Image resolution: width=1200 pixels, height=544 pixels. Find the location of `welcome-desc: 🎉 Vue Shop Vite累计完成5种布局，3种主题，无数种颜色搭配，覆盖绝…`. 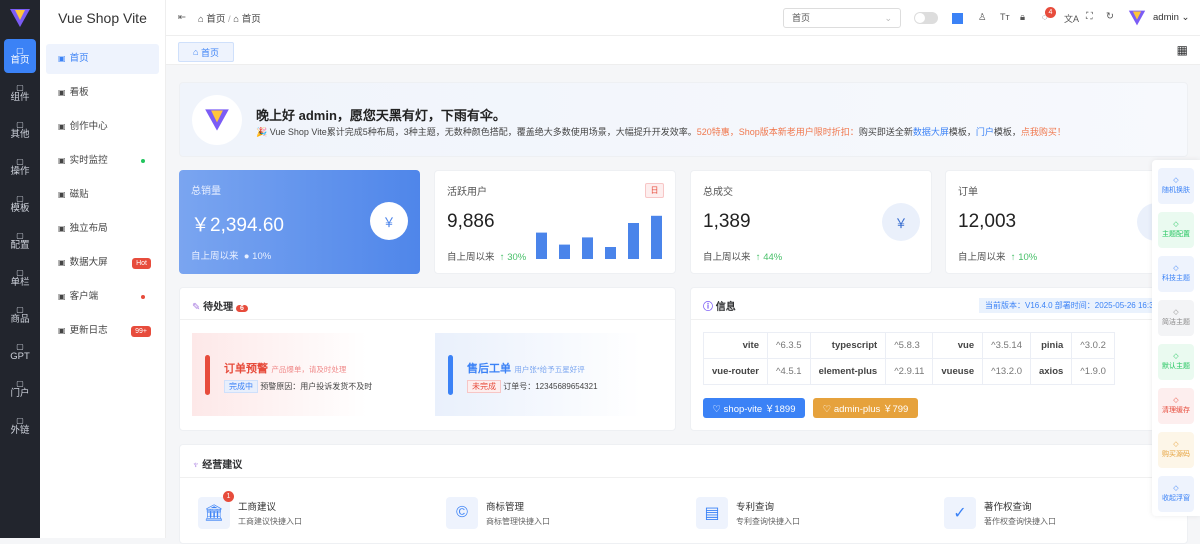

welcome-desc: 🎉 Vue Shop Vite累计完成5种布局，3种主题，无数种颜色搭配，覆盖绝… is located at coordinates (661, 132).